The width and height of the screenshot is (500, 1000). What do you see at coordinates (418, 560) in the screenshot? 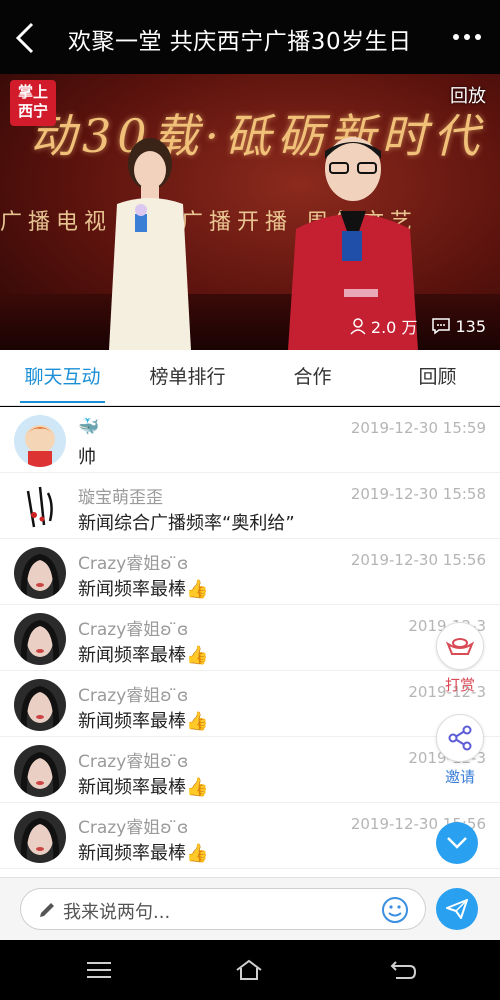
I see `timestamp: 2019-12-30 15:56` at bounding box center [418, 560].